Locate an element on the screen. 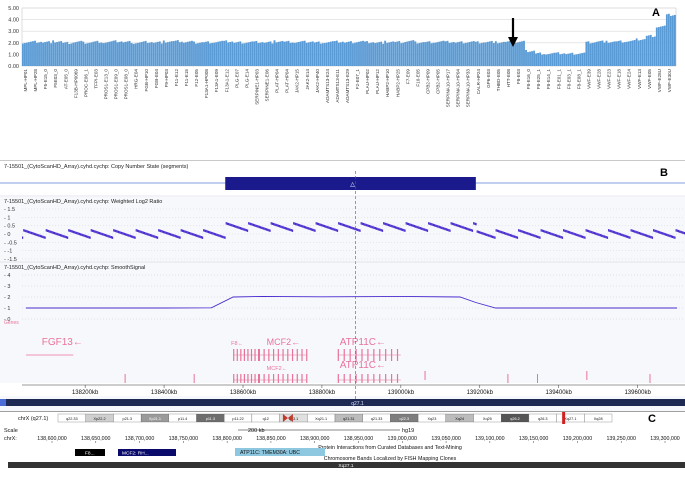 Image resolution: width=685 pixels, height=477 pixels. gene-label-fgf13: FGF13← is located at coordinates (62, 342).